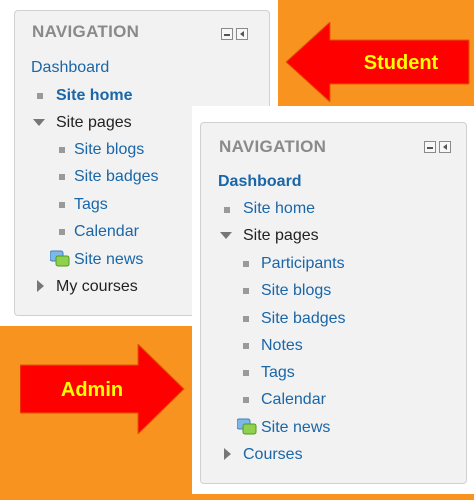  I want to click on student-navigation-title: NAVIGATION, so click(86, 31).